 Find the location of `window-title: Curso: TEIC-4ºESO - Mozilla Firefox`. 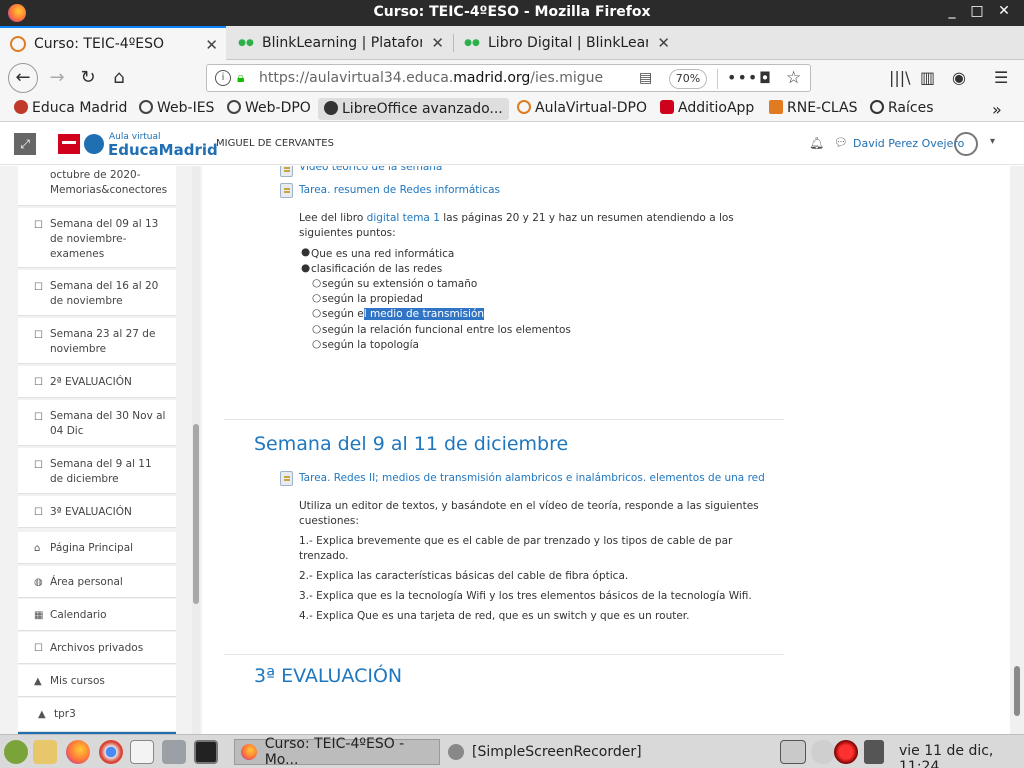

window-title: Curso: TEIC-4ºESO - Mozilla Firefox is located at coordinates (512, 12).